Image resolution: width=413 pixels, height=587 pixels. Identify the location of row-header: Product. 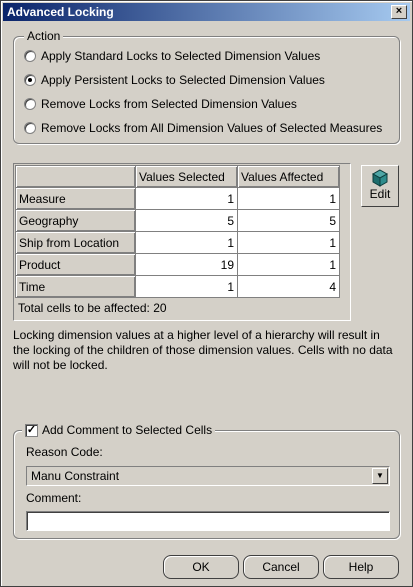
(75, 264).